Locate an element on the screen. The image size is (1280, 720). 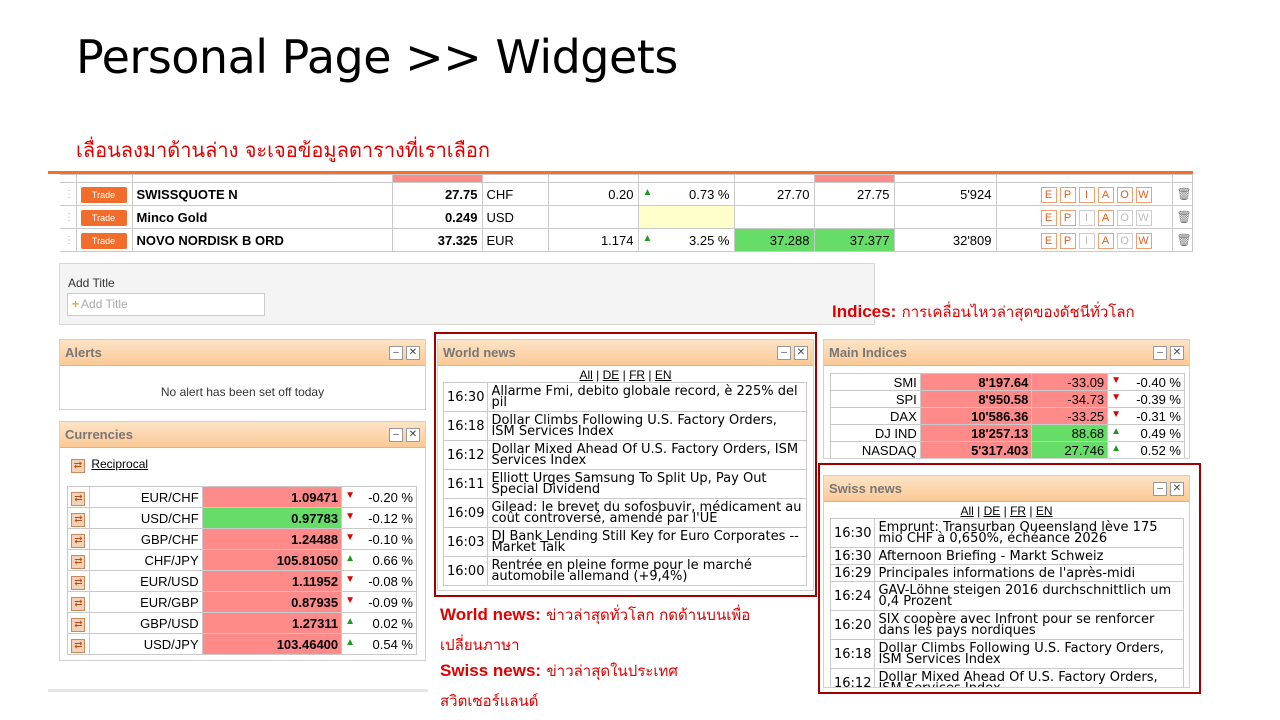
action-buttons: EPIAOW is located at coordinates (1084, 194).